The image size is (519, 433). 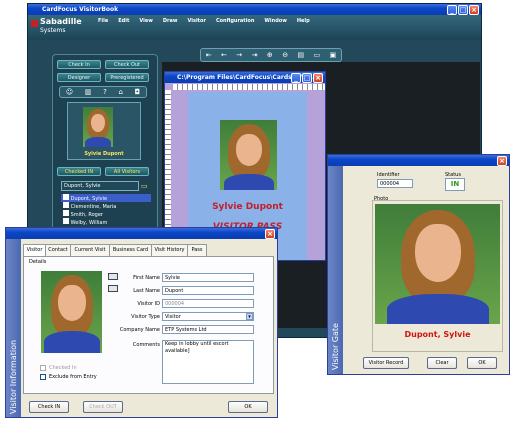 What do you see at coordinates (247, 207) in the screenshot?
I see `badge-visitor-name: Sylvie Dupont` at bounding box center [247, 207].